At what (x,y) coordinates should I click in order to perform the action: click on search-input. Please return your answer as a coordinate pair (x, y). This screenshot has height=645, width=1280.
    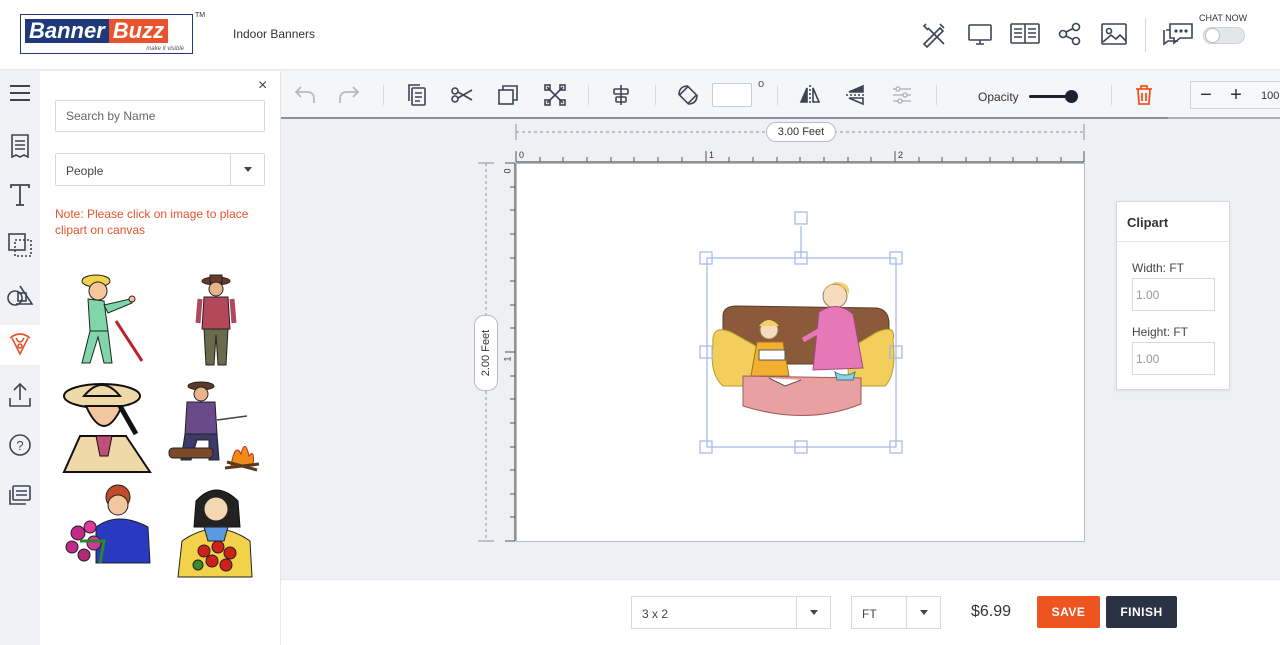
    Looking at the image, I should click on (160, 116).